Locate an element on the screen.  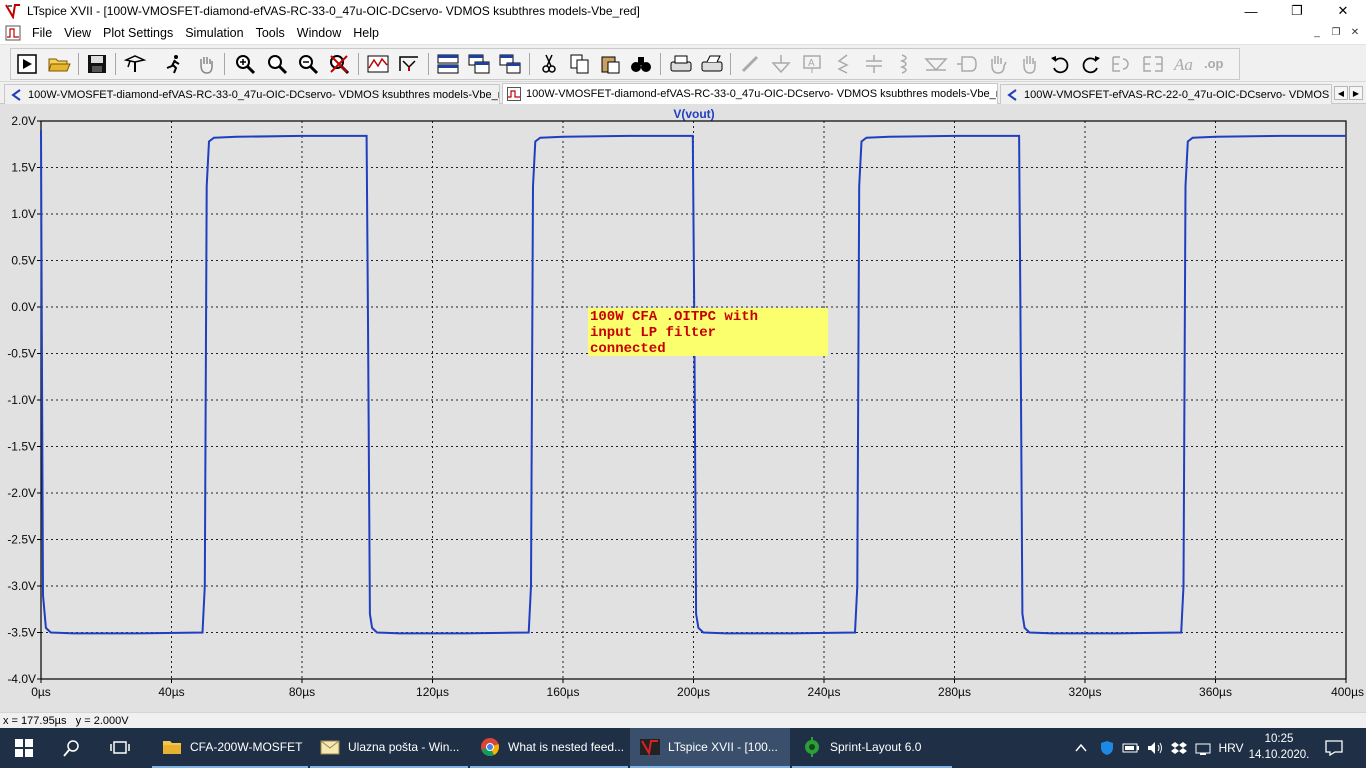
taskbar-app-explorer: CFA-200W-MOSFET is located at coordinates (230, 748).